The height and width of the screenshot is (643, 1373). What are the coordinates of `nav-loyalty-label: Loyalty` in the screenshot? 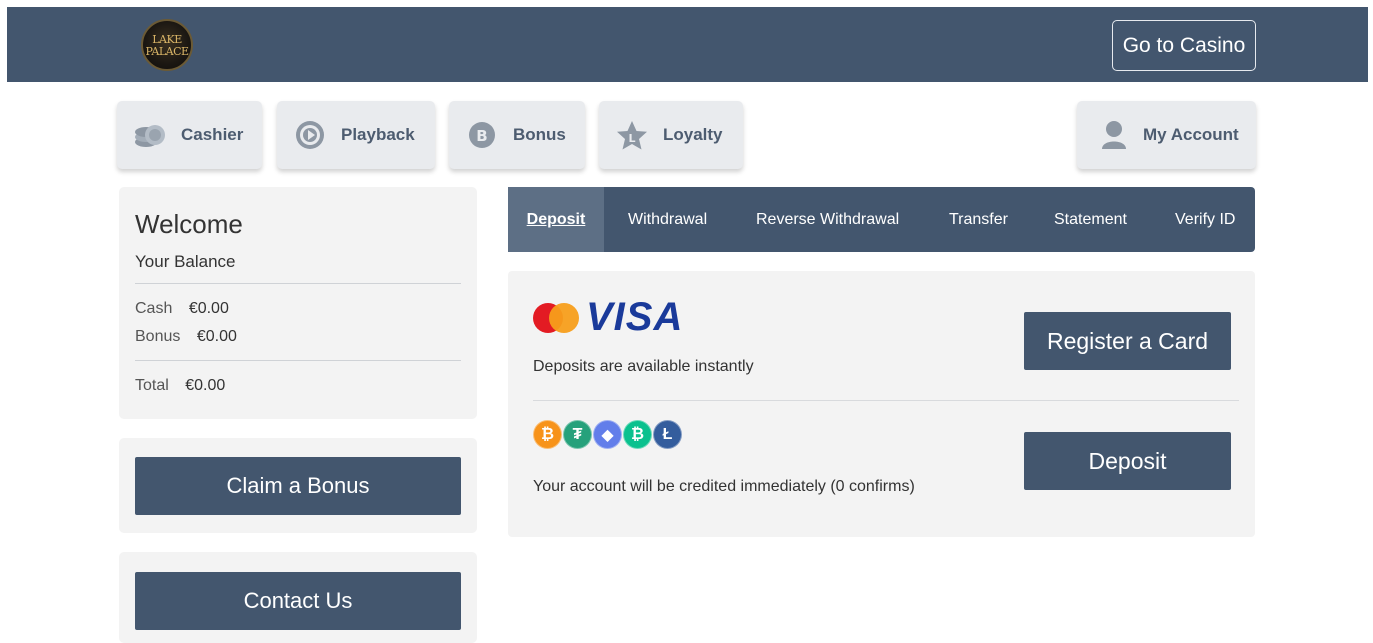 It's located at (693, 134).